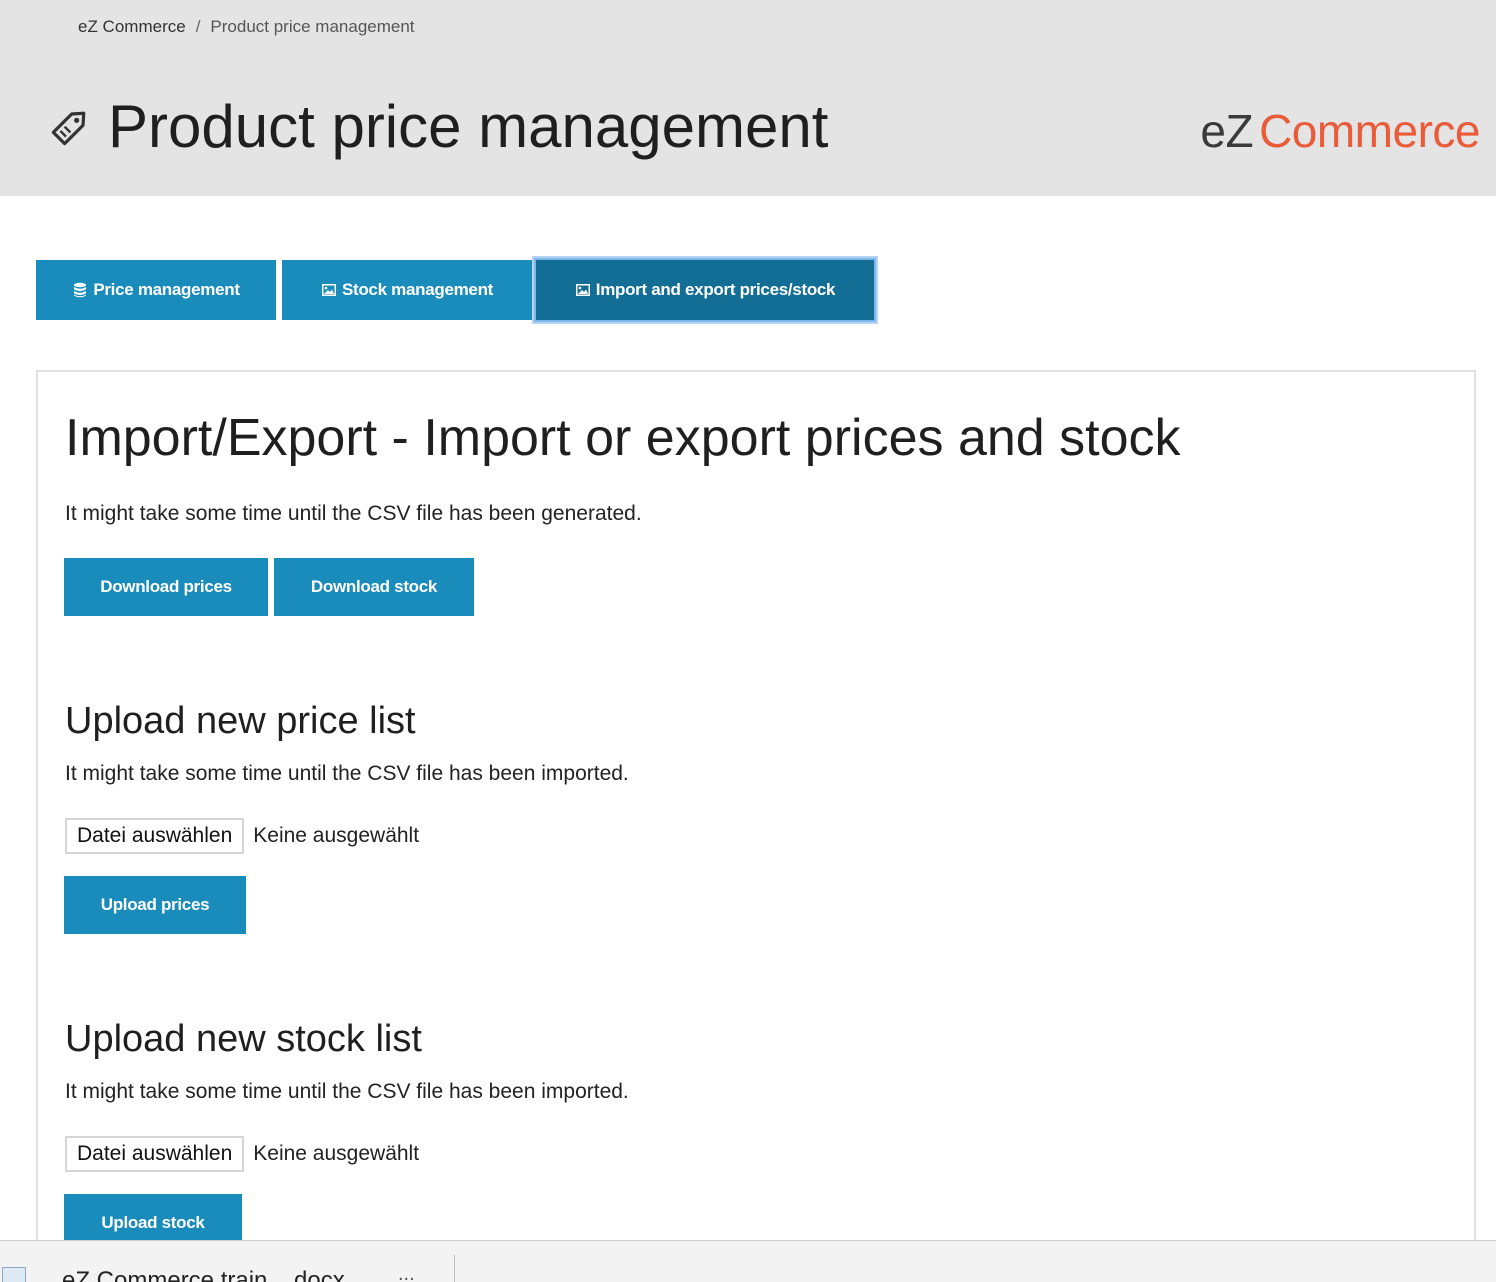 This screenshot has height=1282, width=1496. I want to click on upload-price-title: Upload new price list, so click(240, 721).